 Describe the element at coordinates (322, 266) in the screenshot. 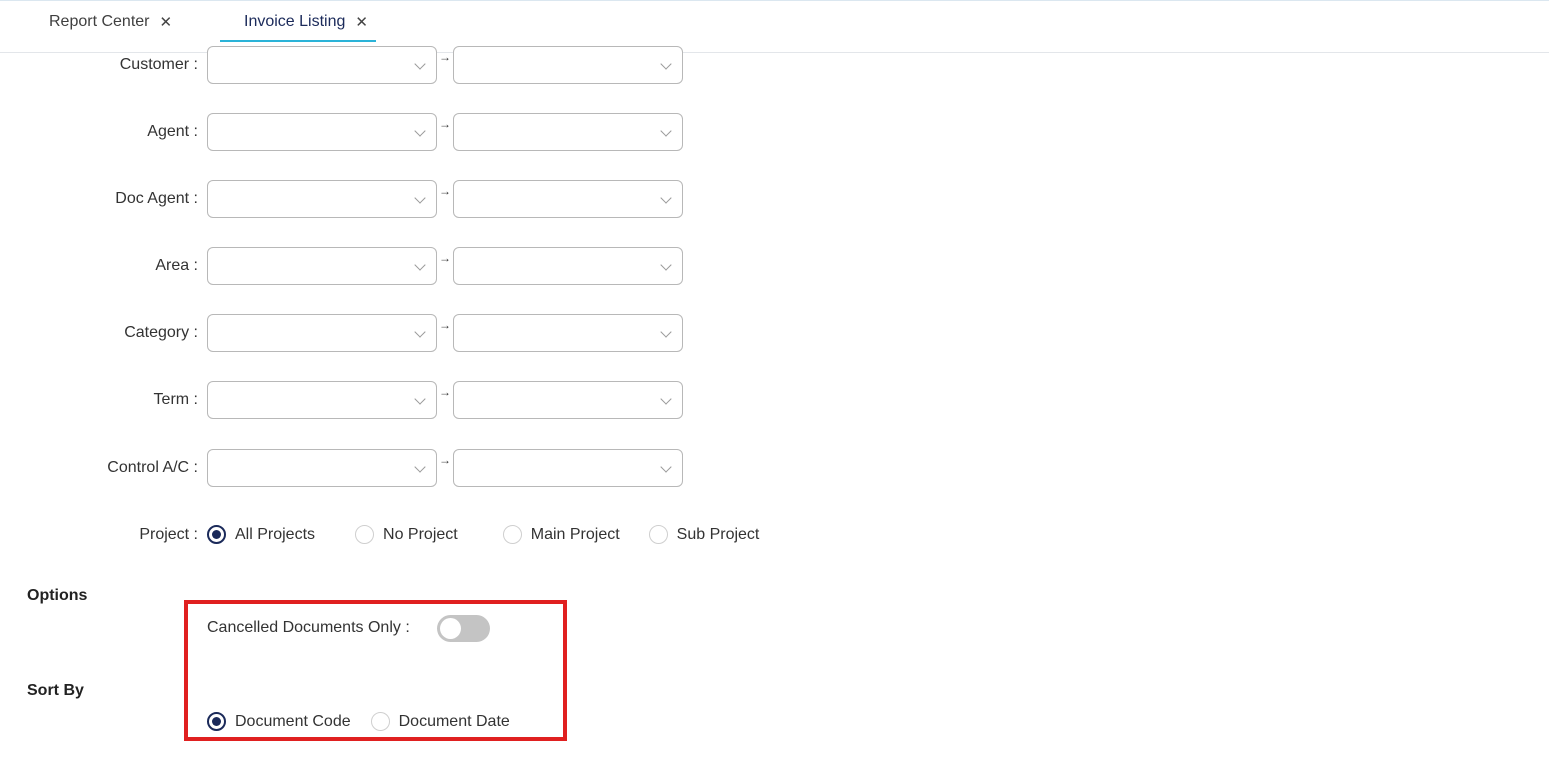

I see `area-from-select` at that location.